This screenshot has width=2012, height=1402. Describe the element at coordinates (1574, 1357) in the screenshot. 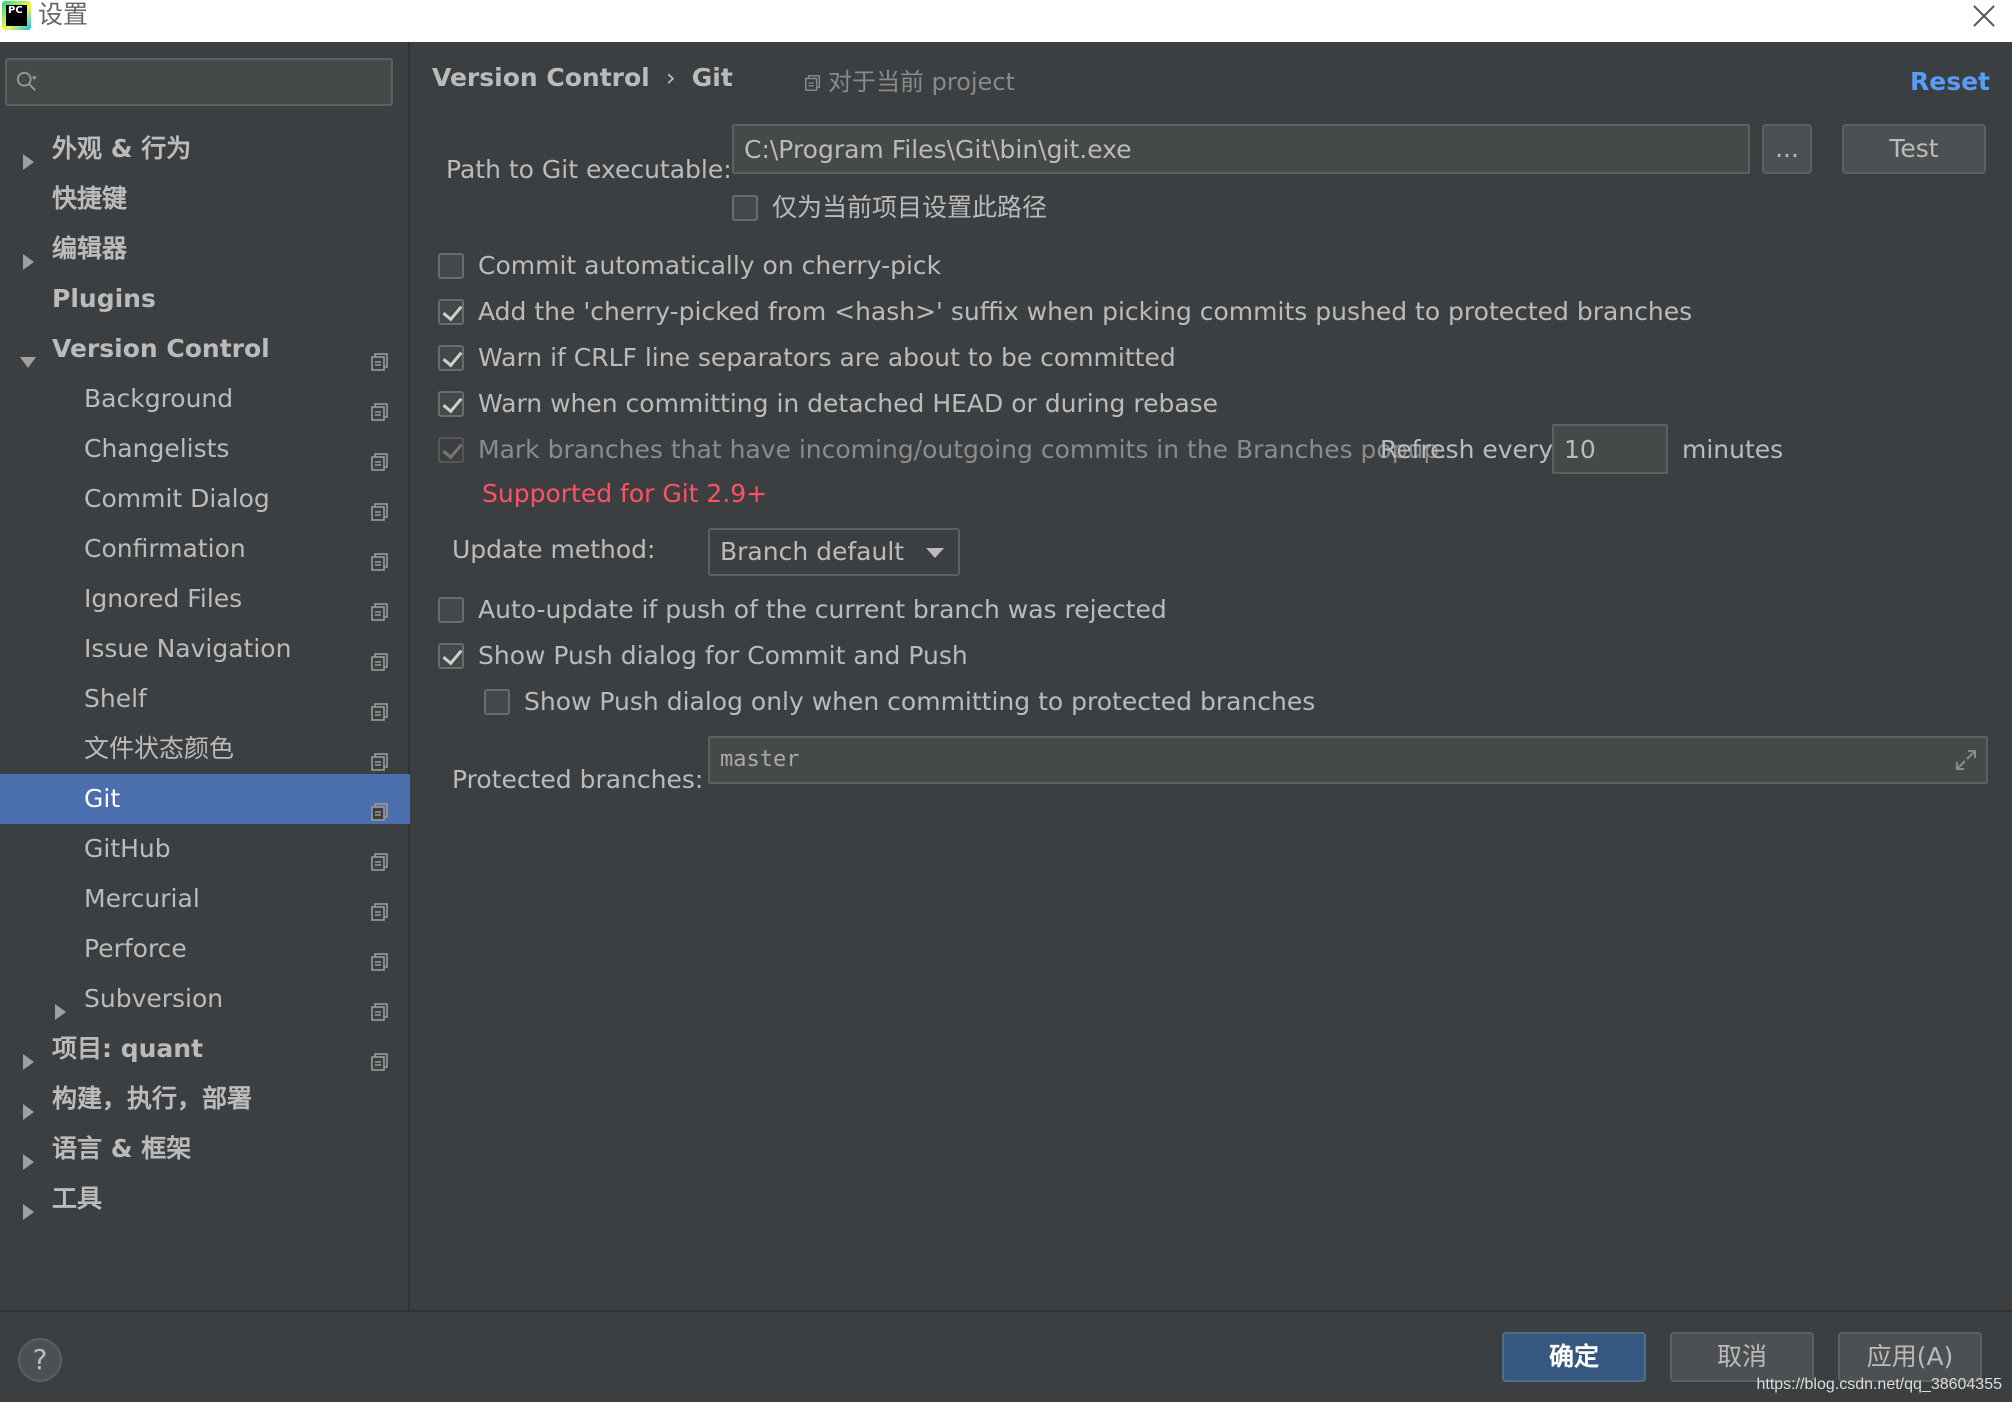

I see `ok-button: 确定` at that location.